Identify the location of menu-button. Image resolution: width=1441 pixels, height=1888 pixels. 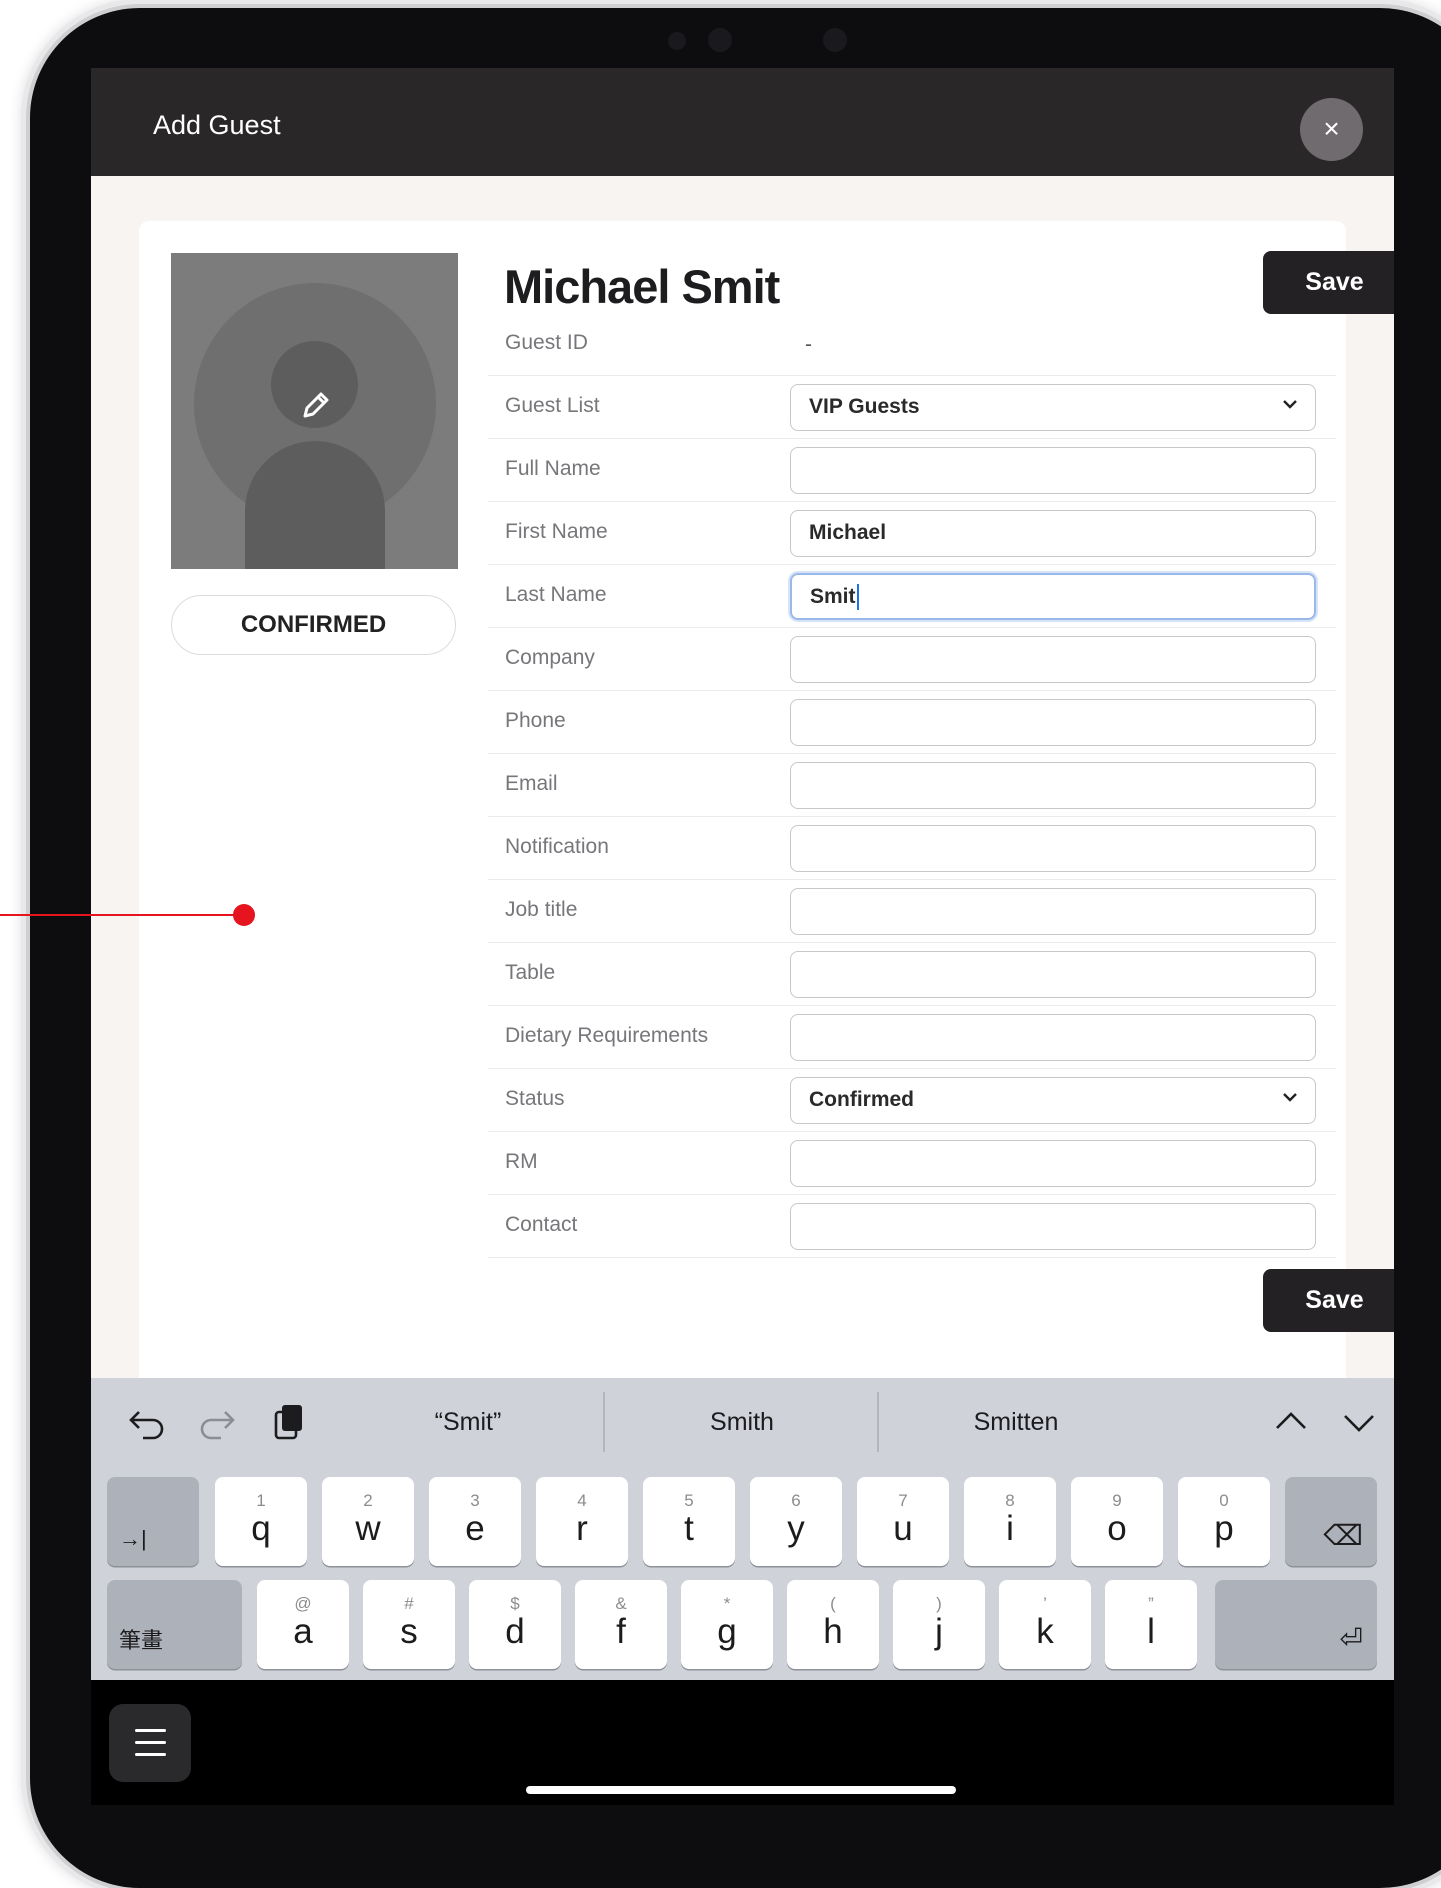
(150, 1743).